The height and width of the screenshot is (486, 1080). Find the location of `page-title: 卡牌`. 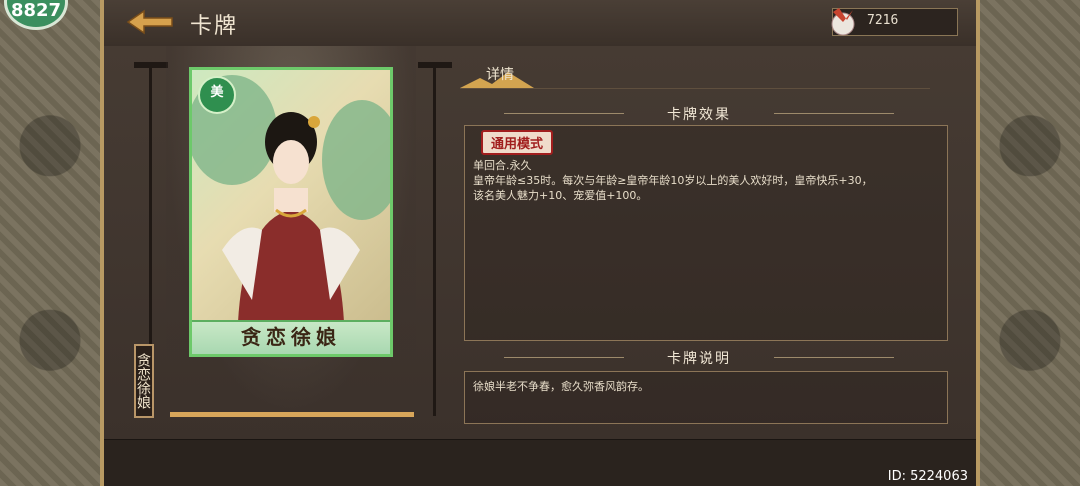

page-title: 卡牌 is located at coordinates (214, 26).